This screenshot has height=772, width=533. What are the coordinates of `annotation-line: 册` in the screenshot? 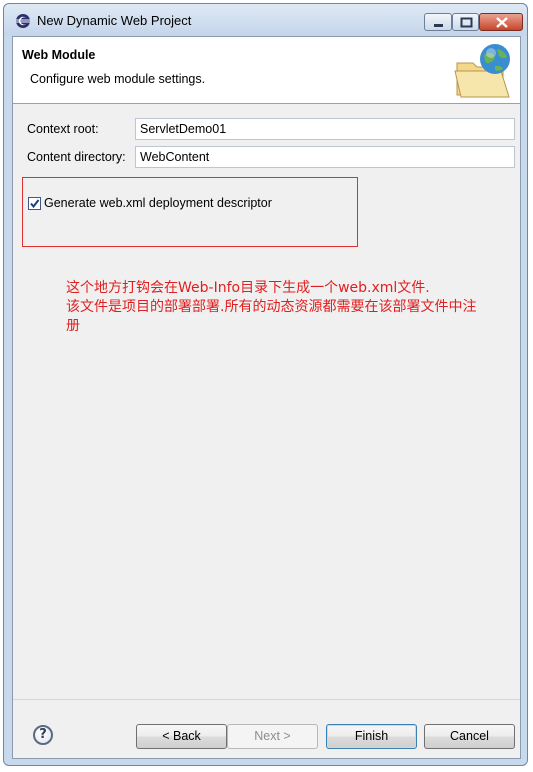 It's located at (73, 326).